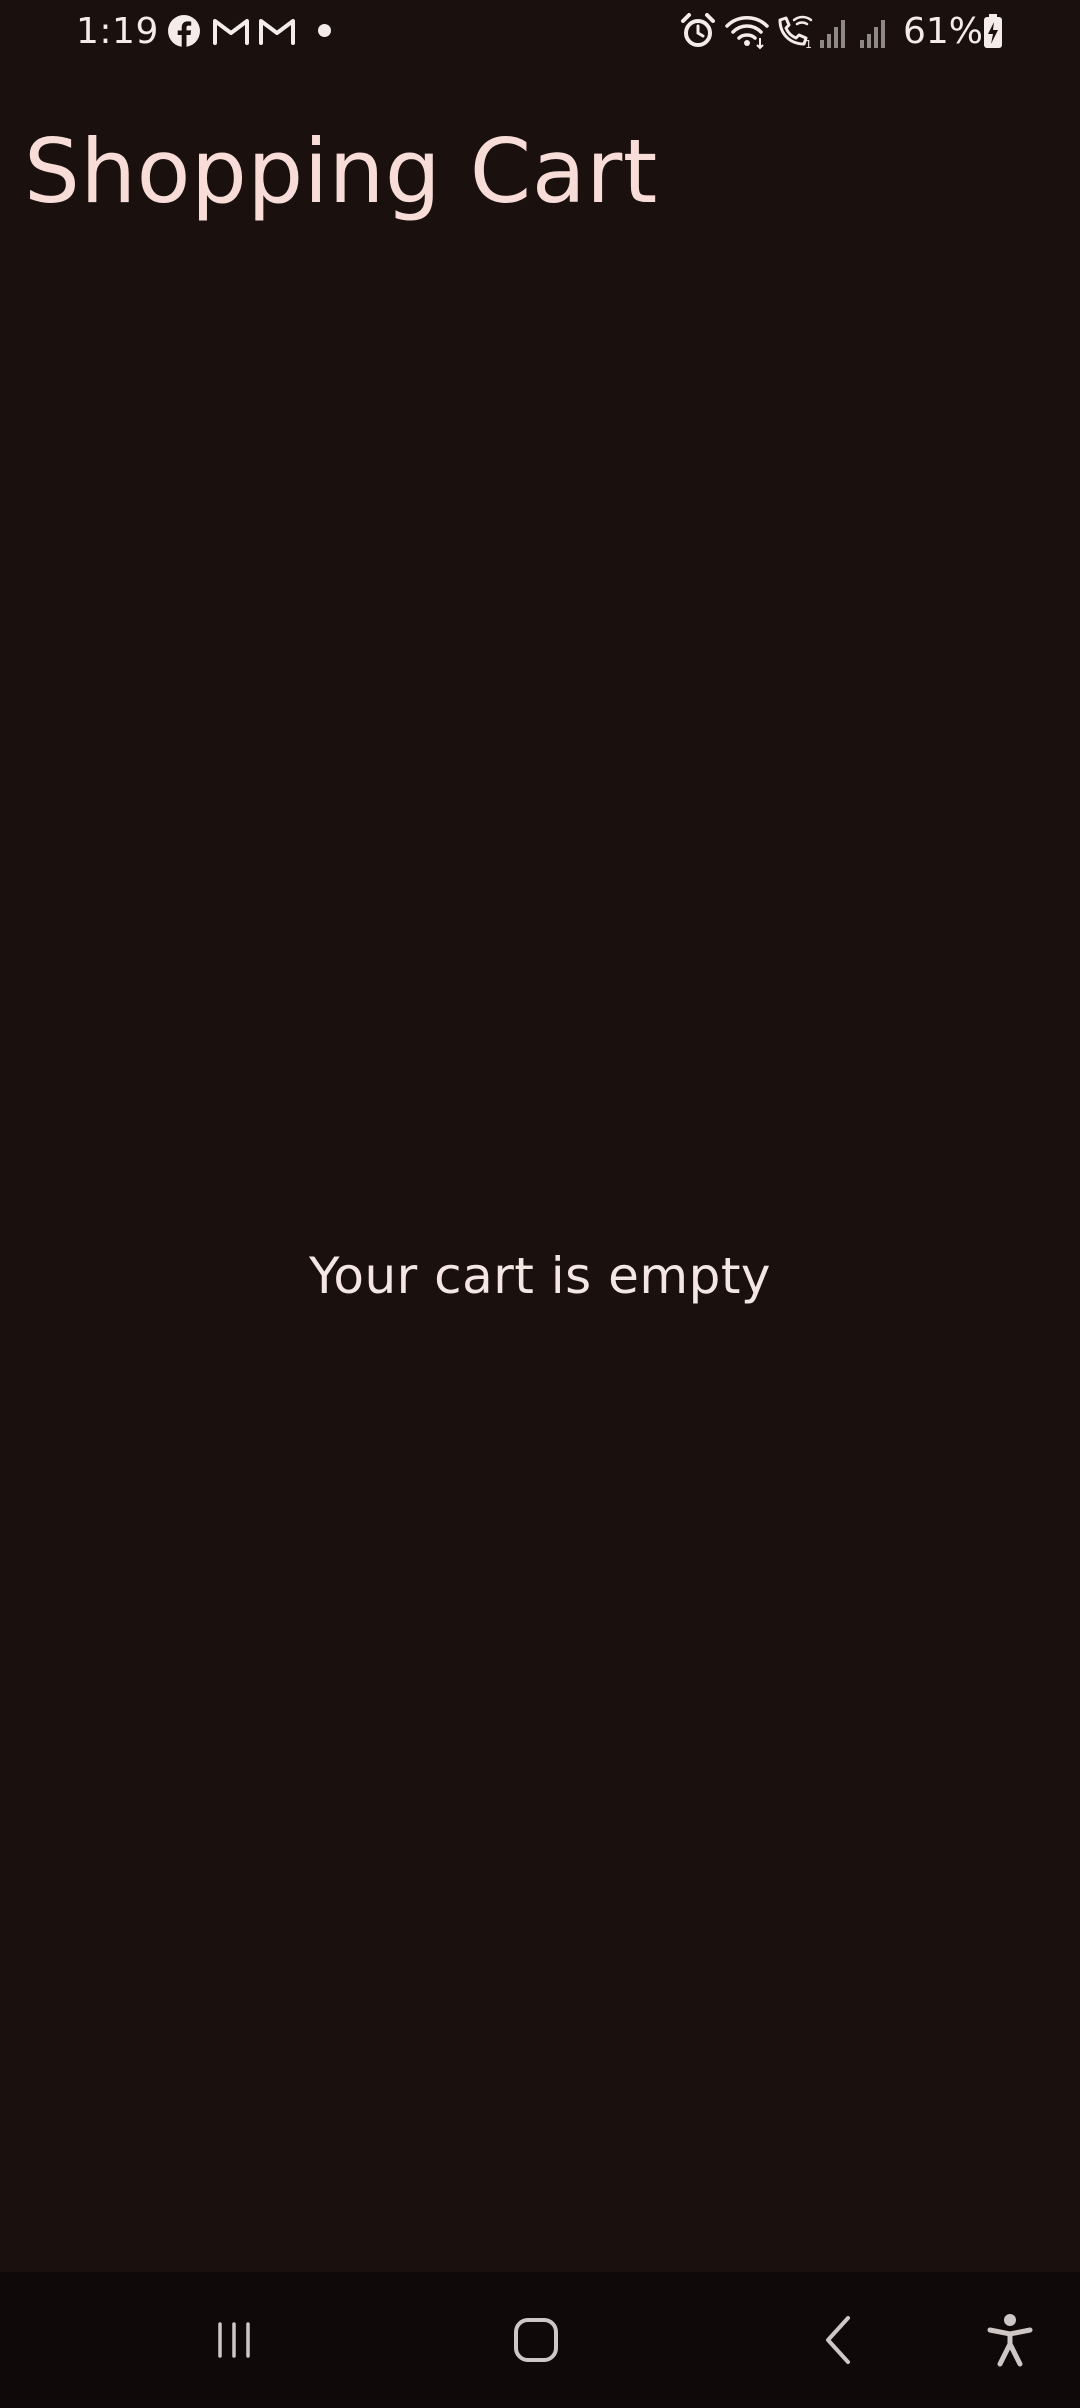  What do you see at coordinates (540, 32) in the screenshot?
I see `status-bar: 1:19 1 61%` at bounding box center [540, 32].